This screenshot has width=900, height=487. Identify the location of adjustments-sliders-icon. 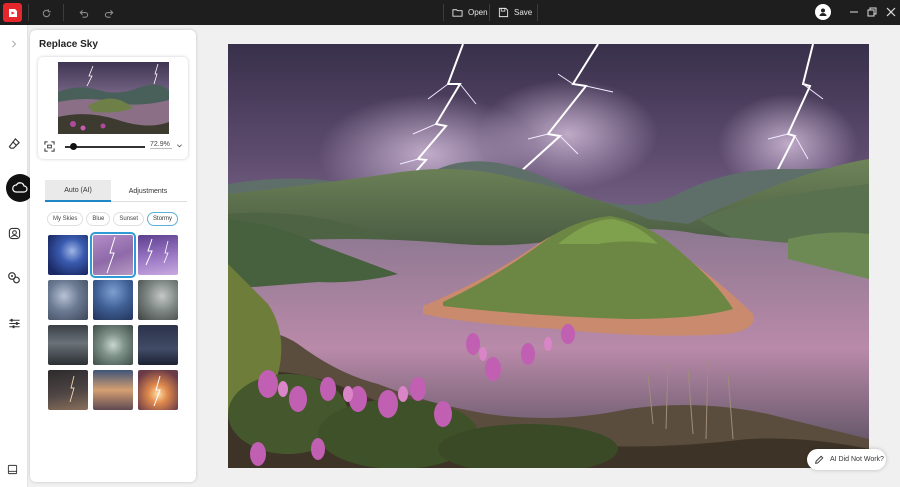
(14, 323).